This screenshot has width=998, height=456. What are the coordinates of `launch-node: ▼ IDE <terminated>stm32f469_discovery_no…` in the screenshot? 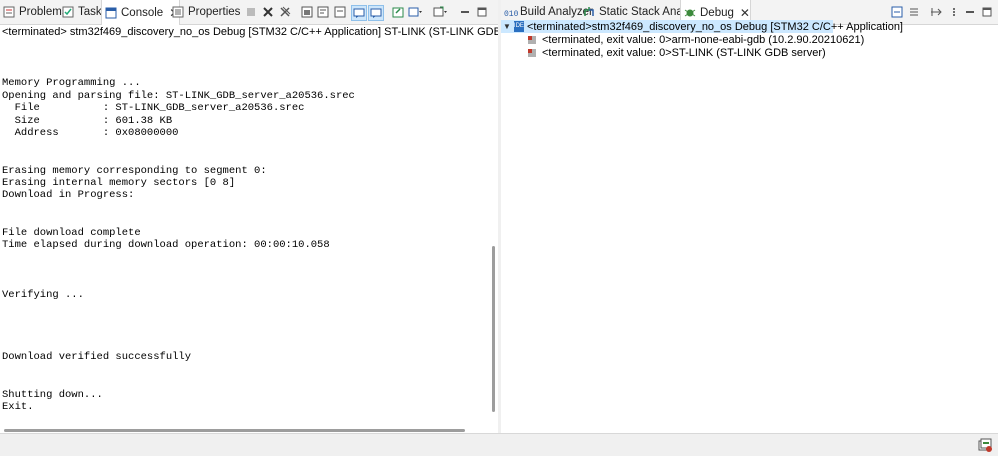 It's located at (702, 26).